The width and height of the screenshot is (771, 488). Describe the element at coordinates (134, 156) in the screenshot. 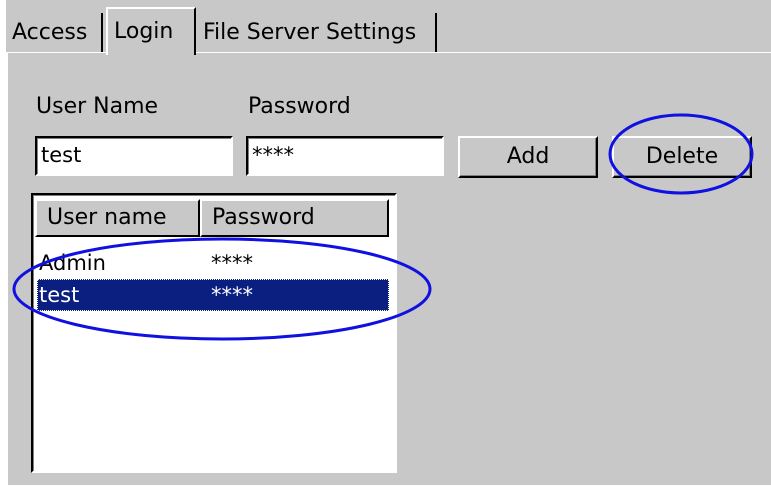

I see `user-name-field: test` at that location.